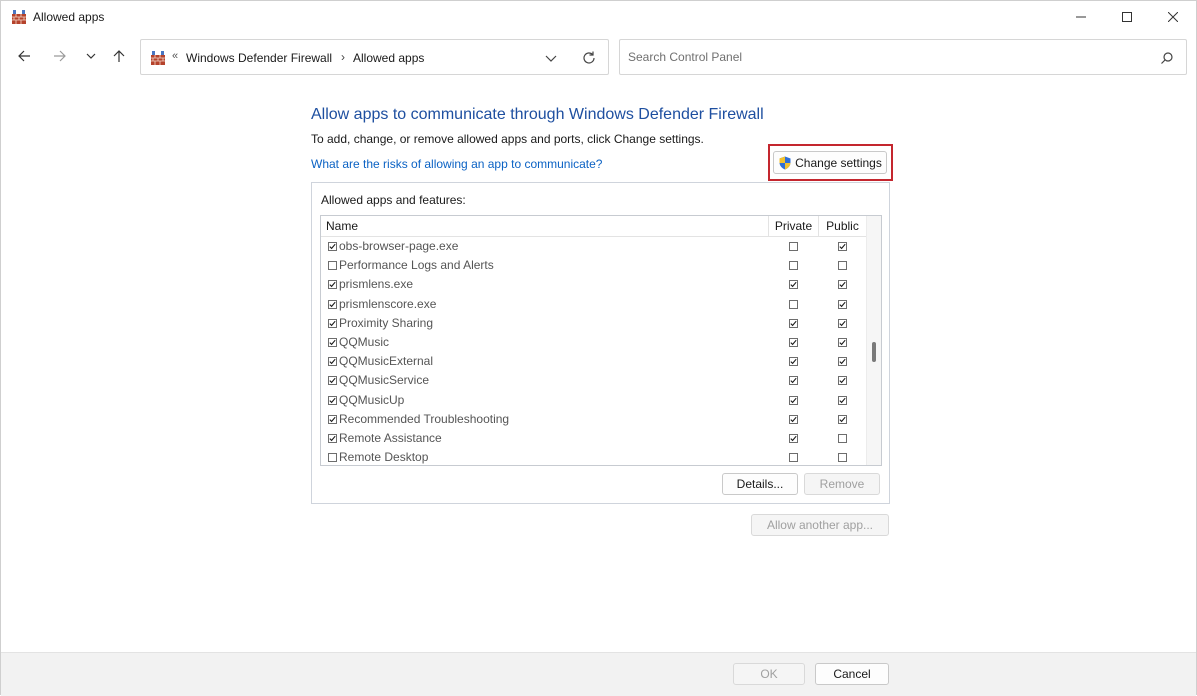 The width and height of the screenshot is (1197, 696). Describe the element at coordinates (259, 58) in the screenshot. I see `breadcrumb-windows-defender-firewall: Windows Defender Firewall` at that location.